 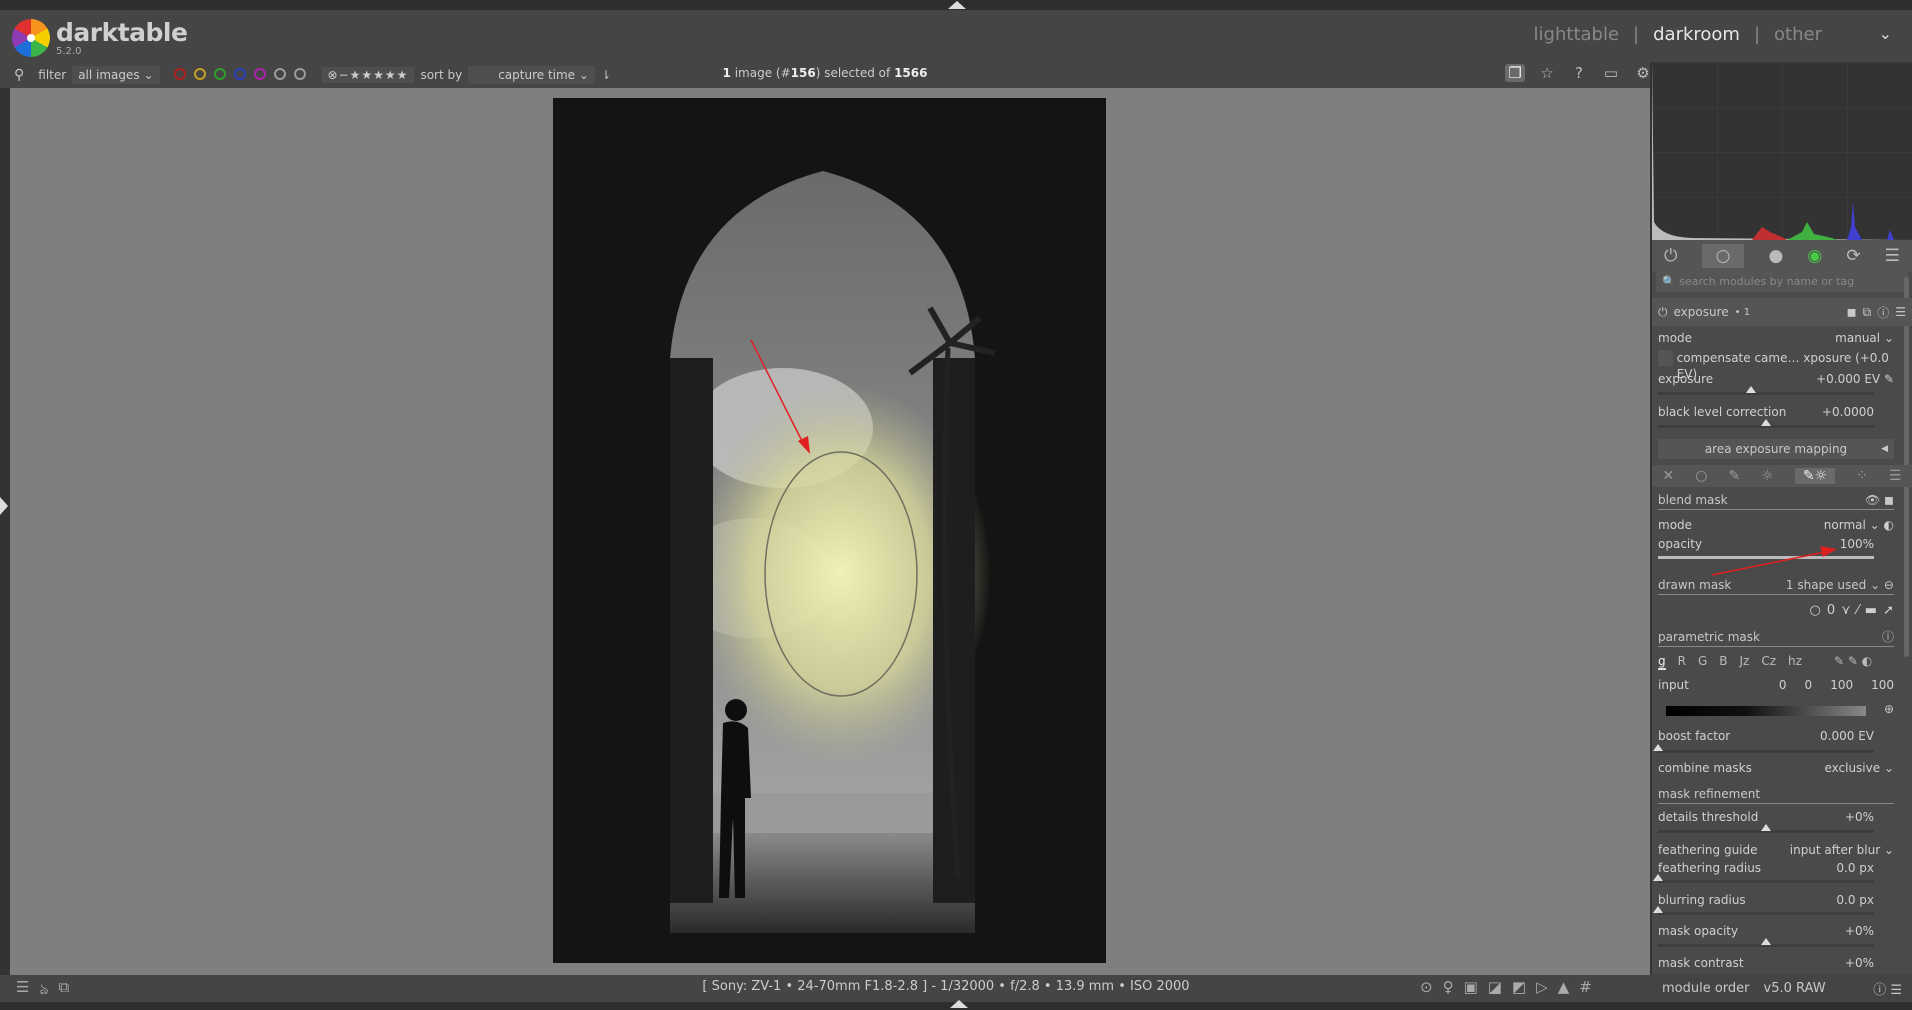 I want to click on chevron-down-icon: ⌄, so click(x=1885, y=33).